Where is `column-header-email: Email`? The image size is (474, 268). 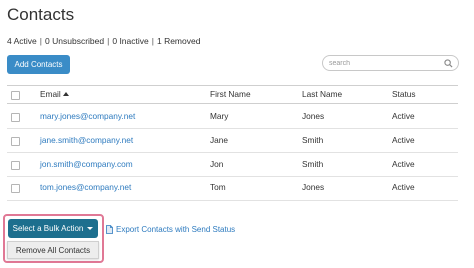
column-header-email: Email is located at coordinates (54, 94).